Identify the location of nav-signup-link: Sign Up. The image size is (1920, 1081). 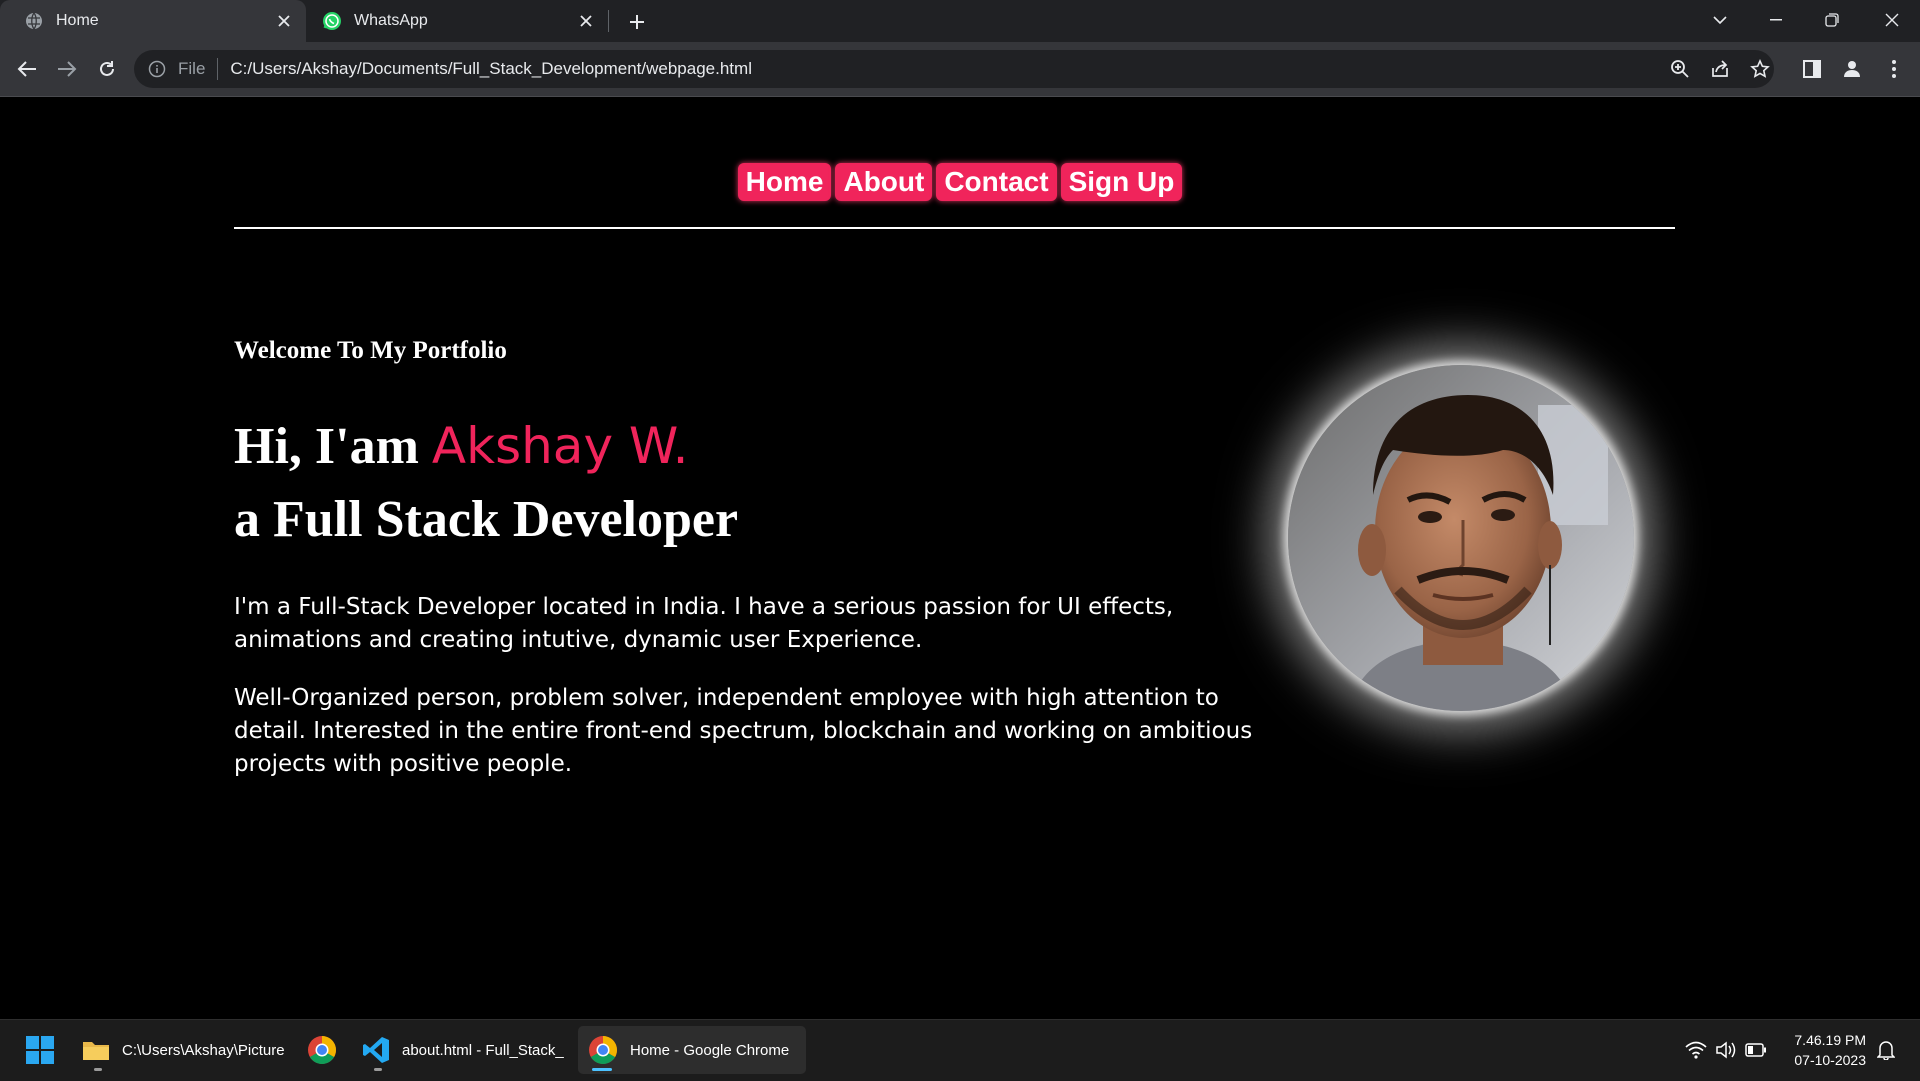
(1121, 182).